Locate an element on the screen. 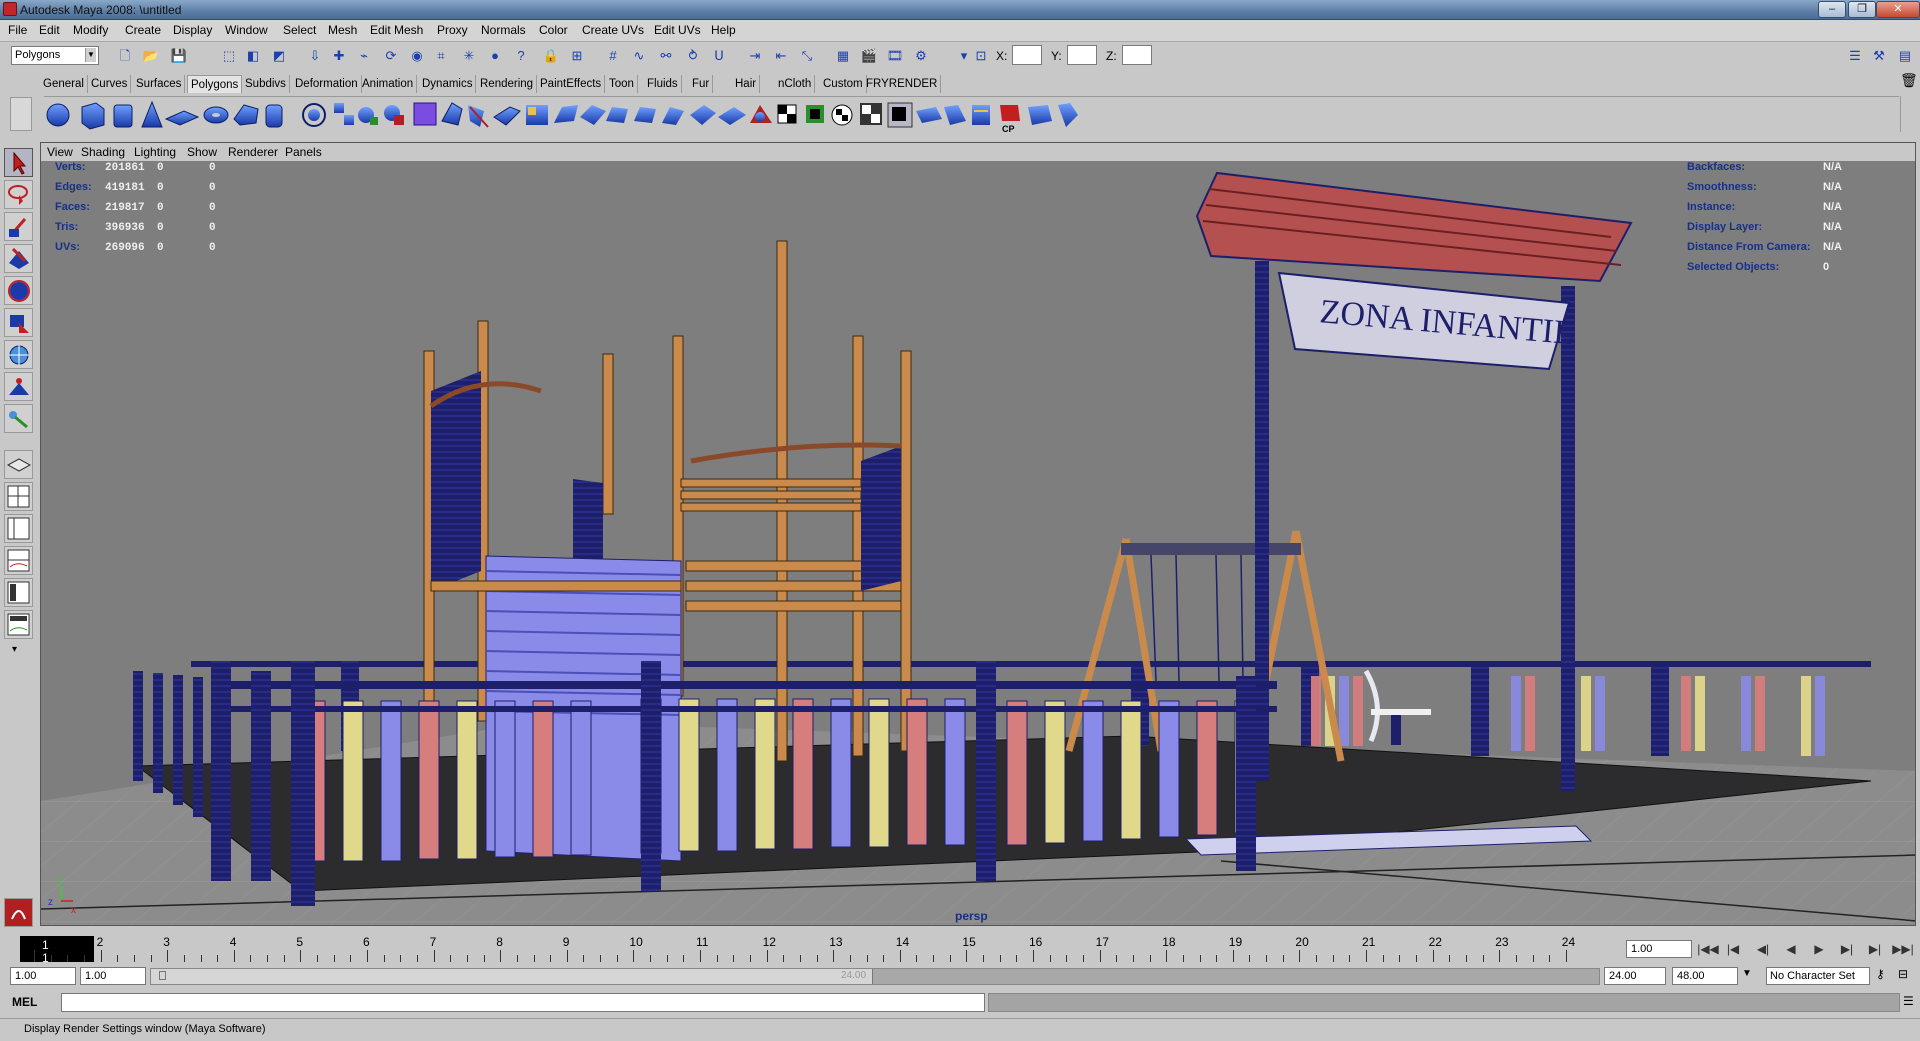 This screenshot has width=1920, height=1041. y-input is located at coordinates (1082, 55).